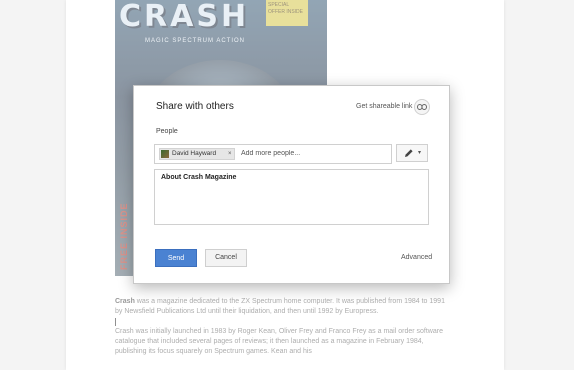 This screenshot has width=574, height=370. What do you see at coordinates (291, 197) in the screenshot?
I see `message-field: About Crash Magazine` at bounding box center [291, 197].